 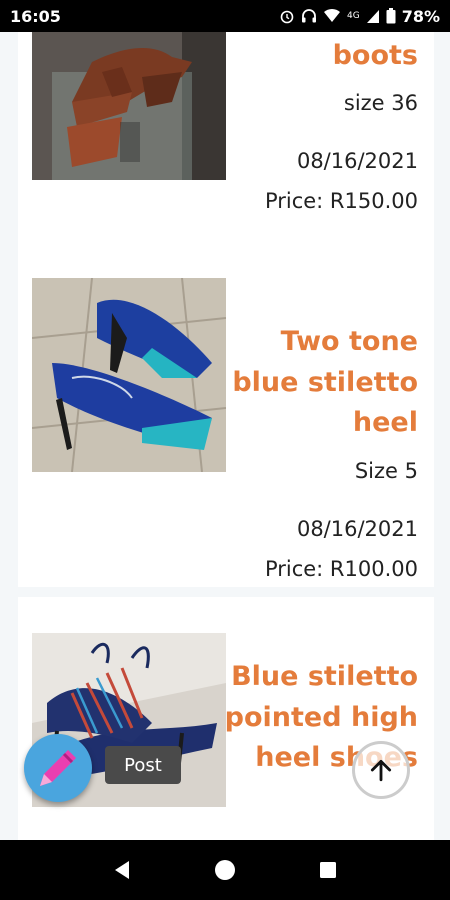 I want to click on battery-icon, so click(x=391, y=16).